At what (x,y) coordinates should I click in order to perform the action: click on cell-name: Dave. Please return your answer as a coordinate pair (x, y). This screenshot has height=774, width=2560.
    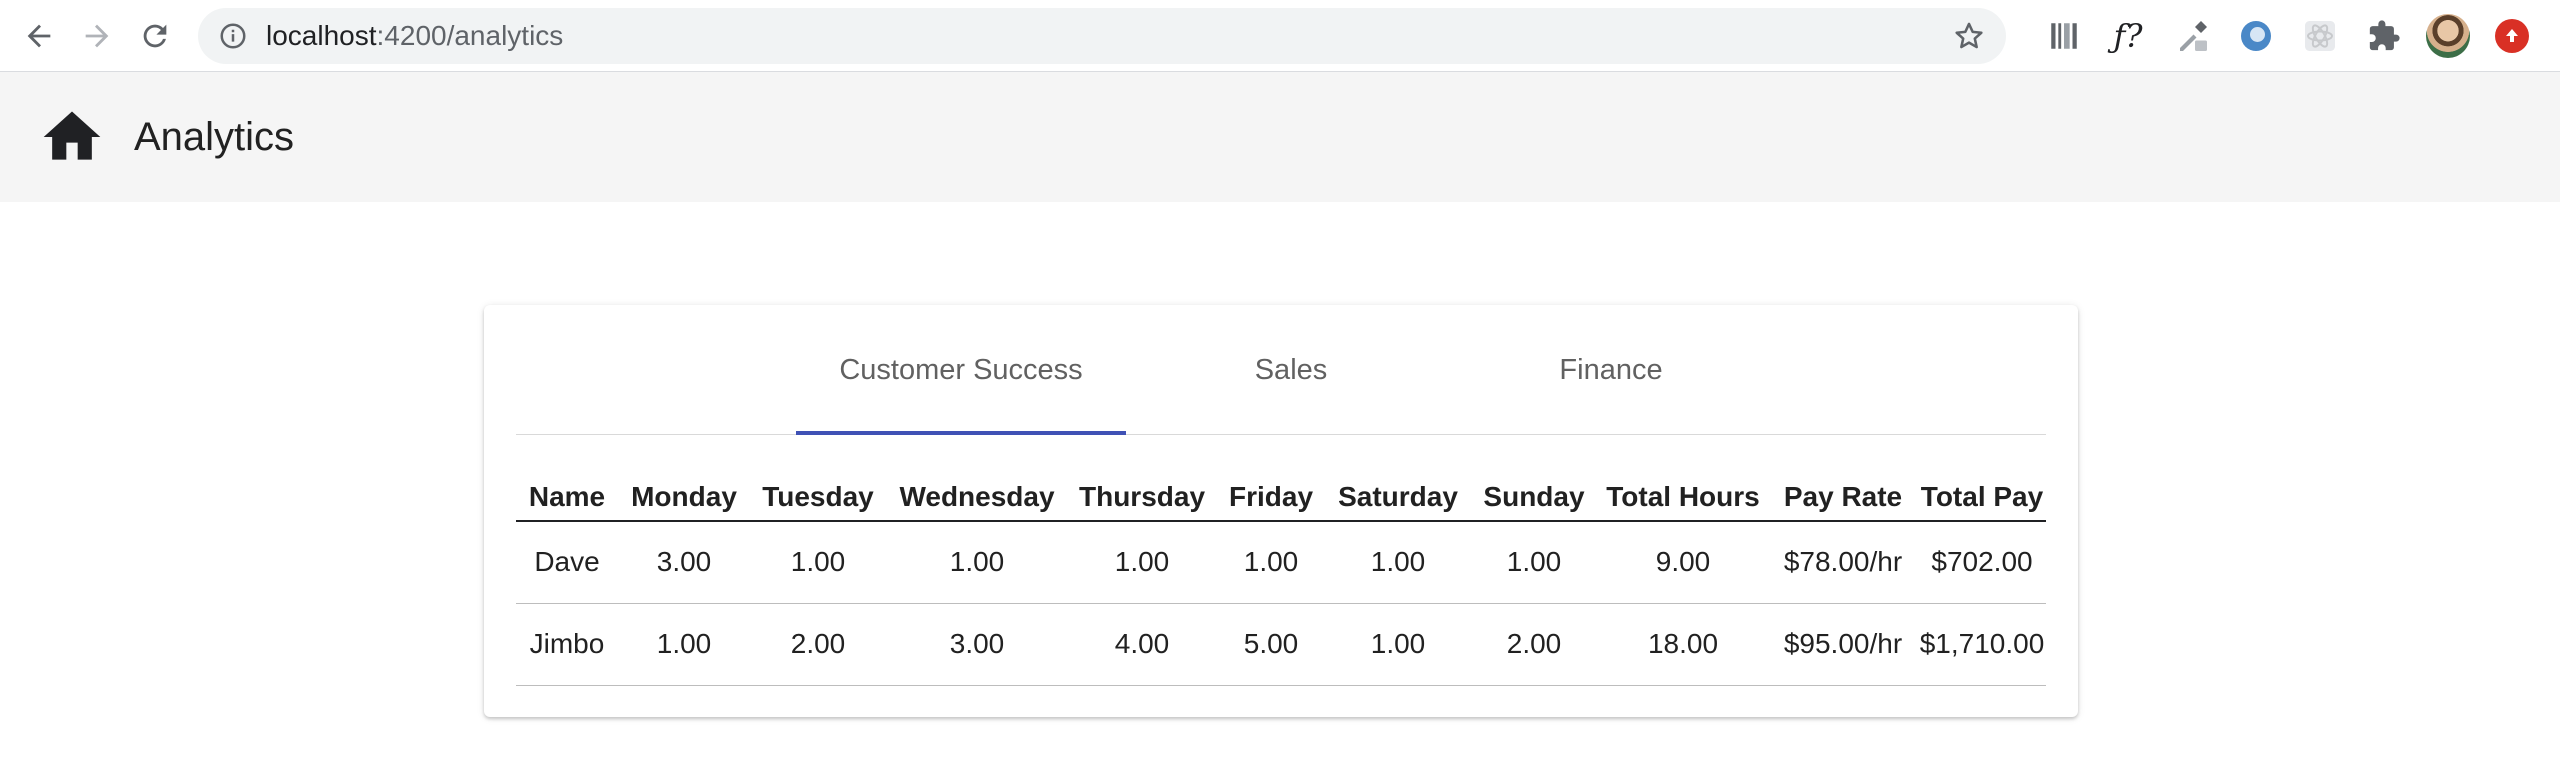
    Looking at the image, I should click on (567, 562).